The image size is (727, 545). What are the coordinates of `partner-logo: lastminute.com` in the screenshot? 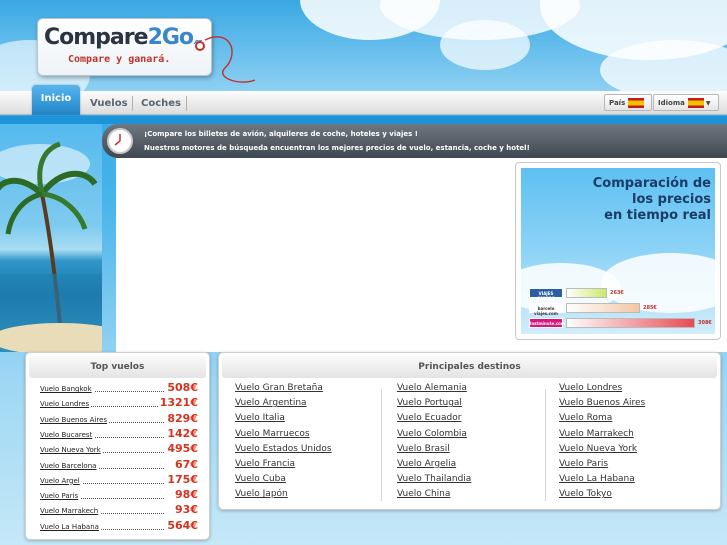 It's located at (547, 323).